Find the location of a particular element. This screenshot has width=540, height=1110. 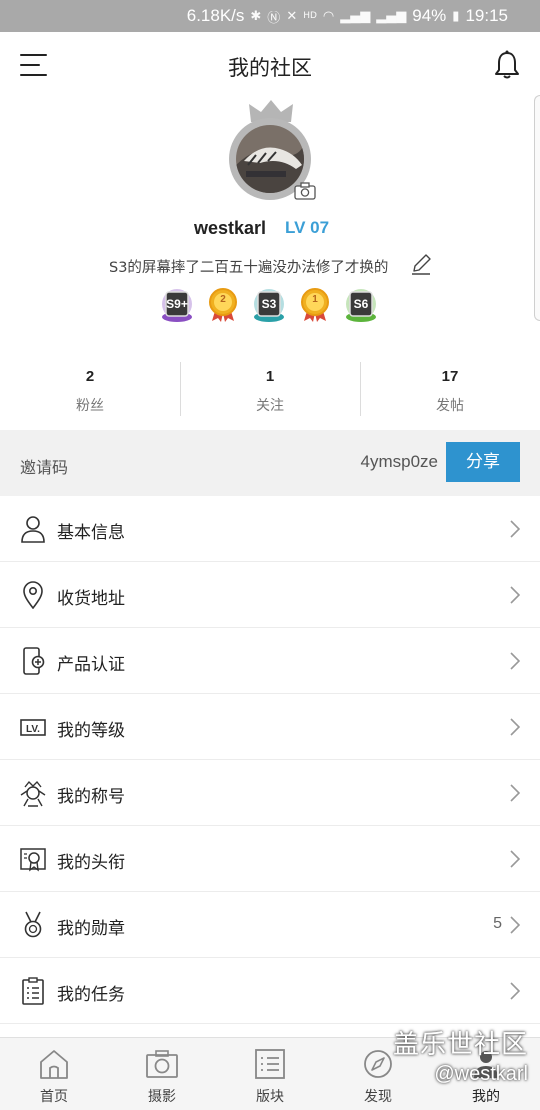

menu-item-label: 我的勋章 is located at coordinates (91, 929).